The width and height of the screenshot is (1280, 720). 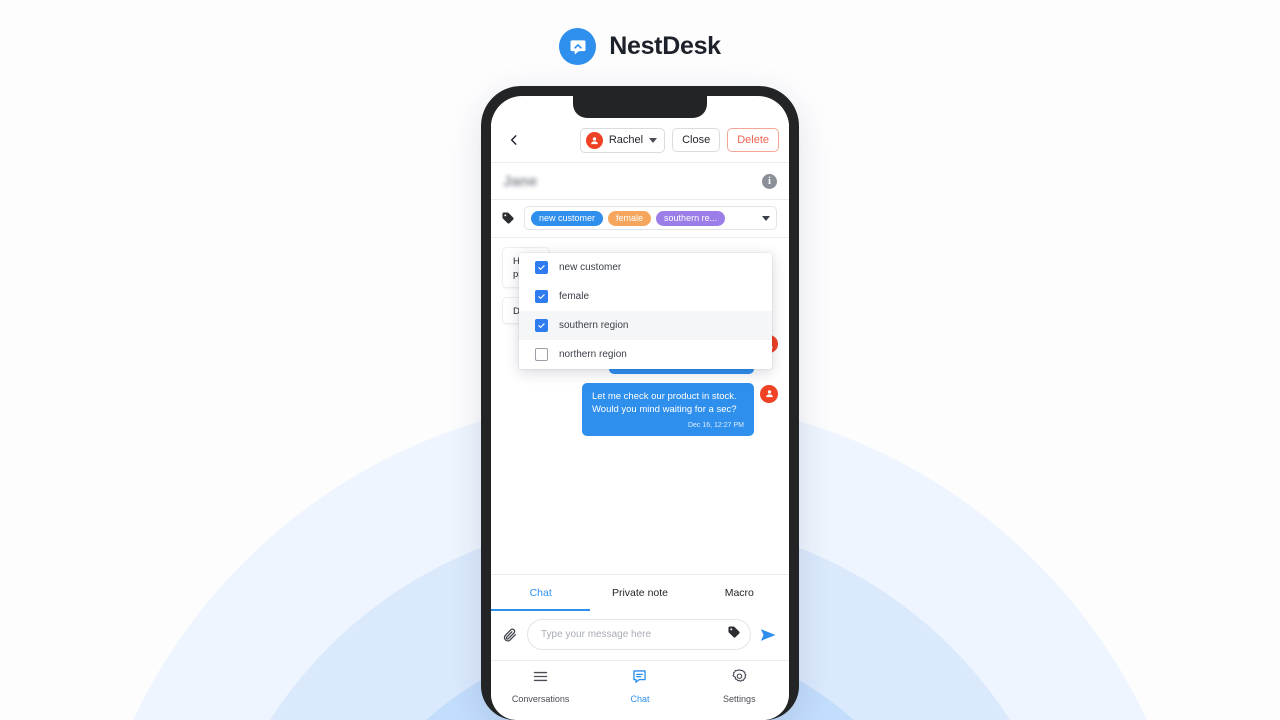 What do you see at coordinates (520, 181) in the screenshot?
I see `customer-name: Jane` at bounding box center [520, 181].